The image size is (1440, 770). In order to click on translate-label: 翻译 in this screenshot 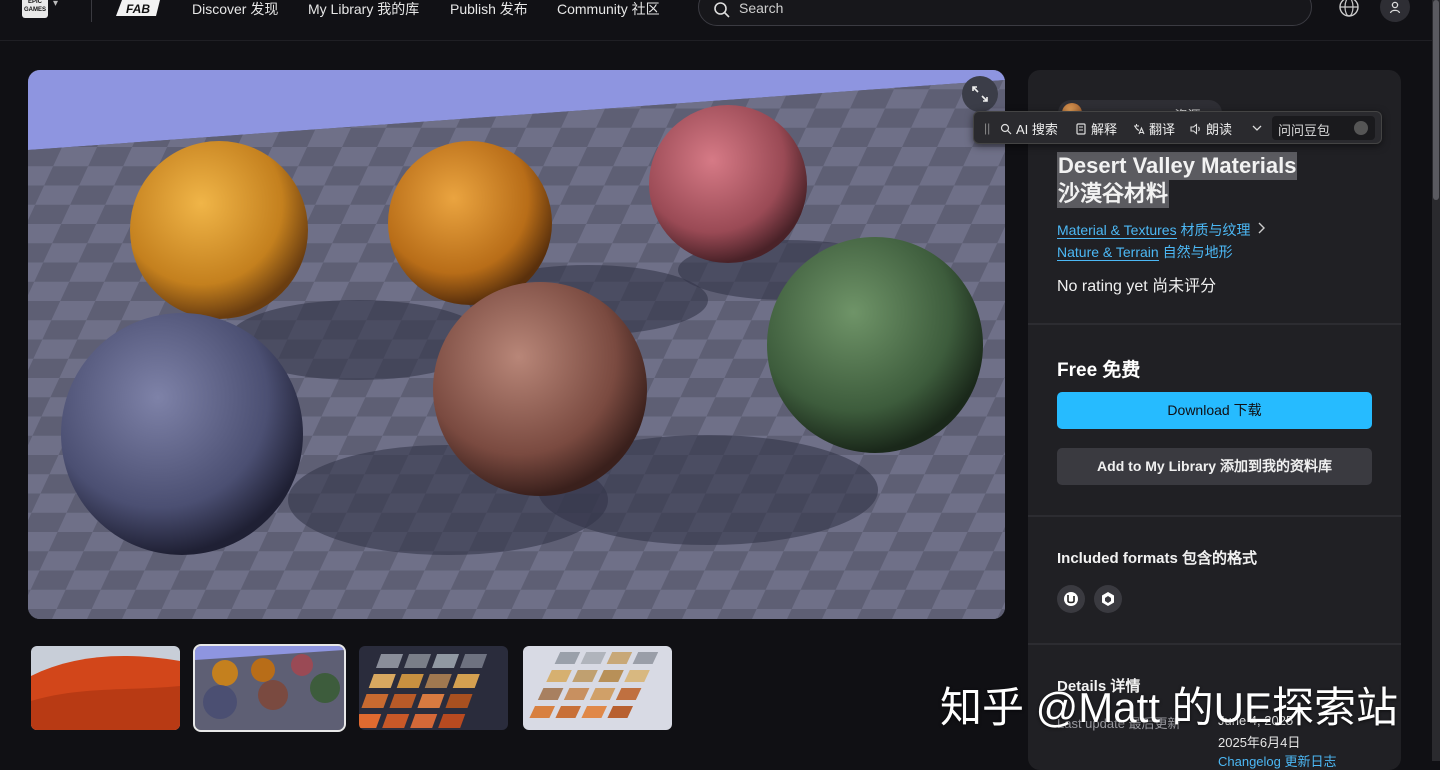, I will do `click(1162, 129)`.